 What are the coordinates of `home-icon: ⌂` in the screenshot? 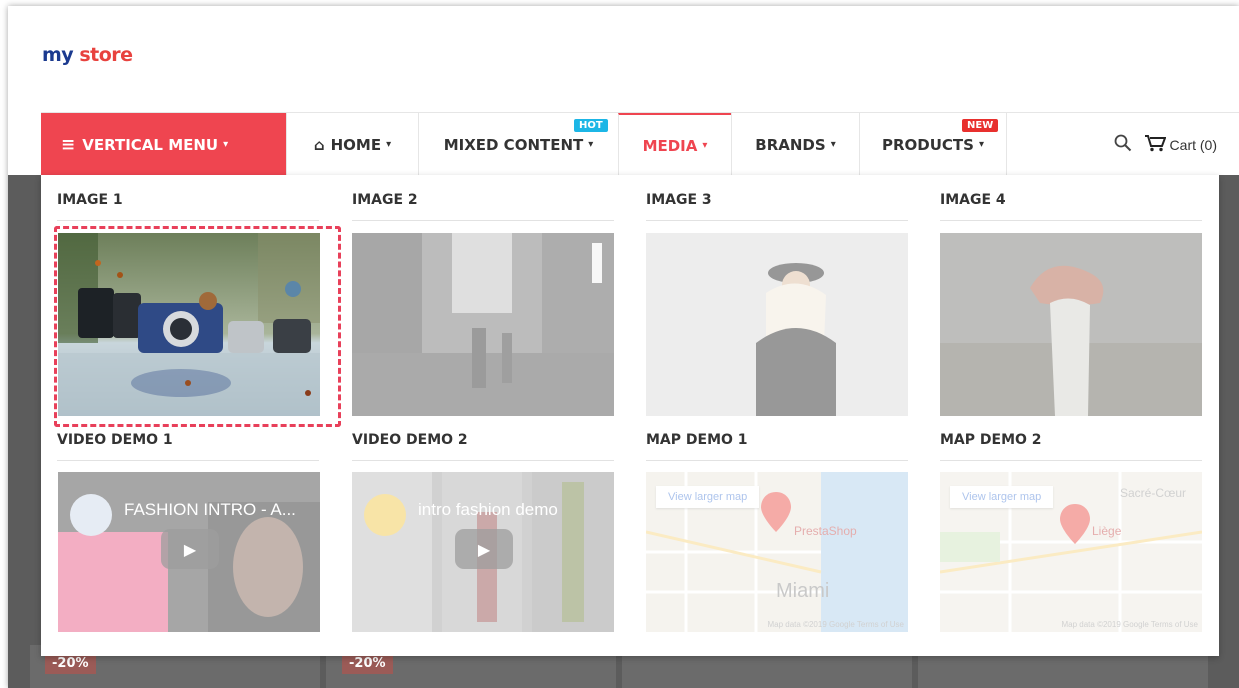 It's located at (319, 144).